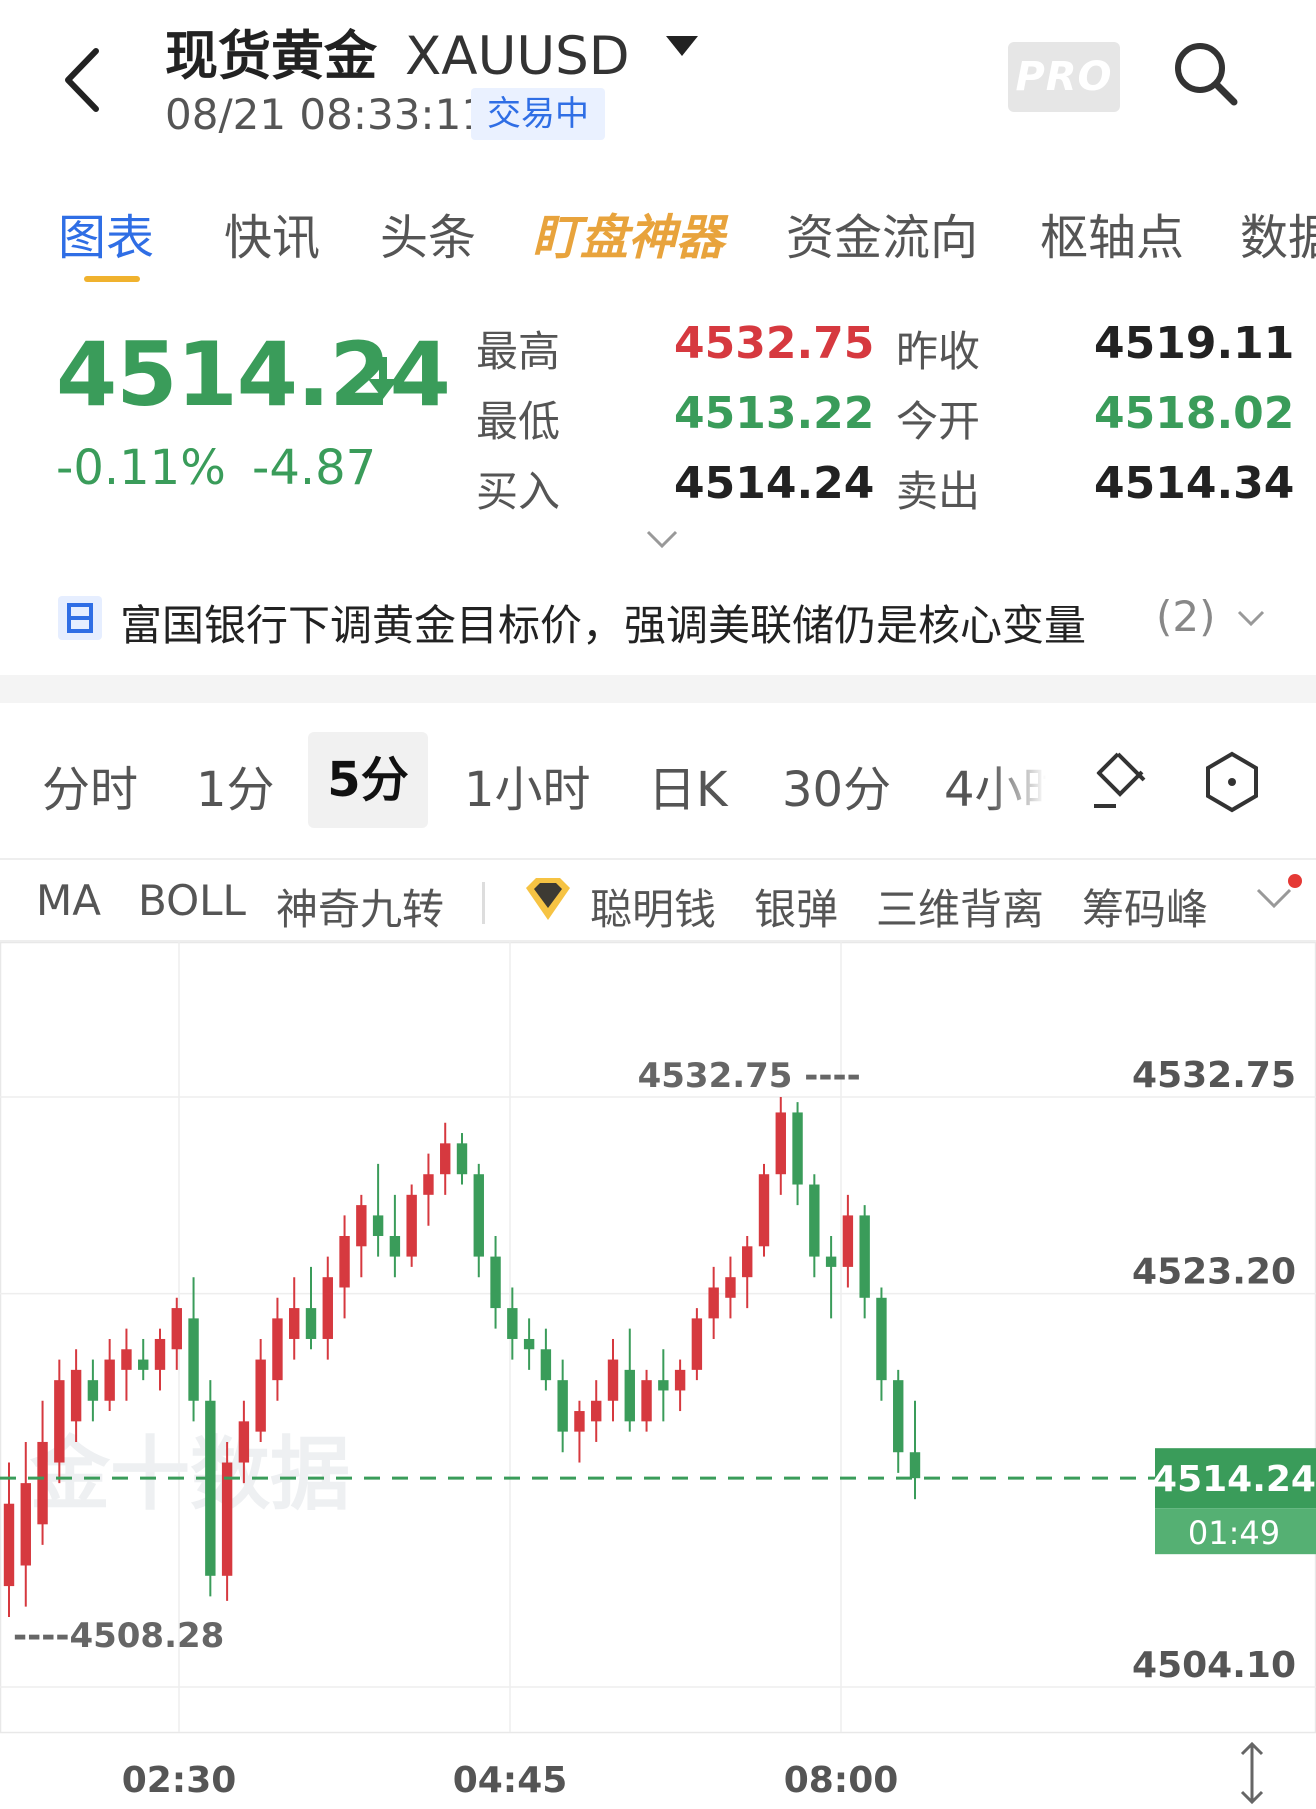  Describe the element at coordinates (1194, 483) in the screenshot. I see `ask-value: 4514.34` at that location.